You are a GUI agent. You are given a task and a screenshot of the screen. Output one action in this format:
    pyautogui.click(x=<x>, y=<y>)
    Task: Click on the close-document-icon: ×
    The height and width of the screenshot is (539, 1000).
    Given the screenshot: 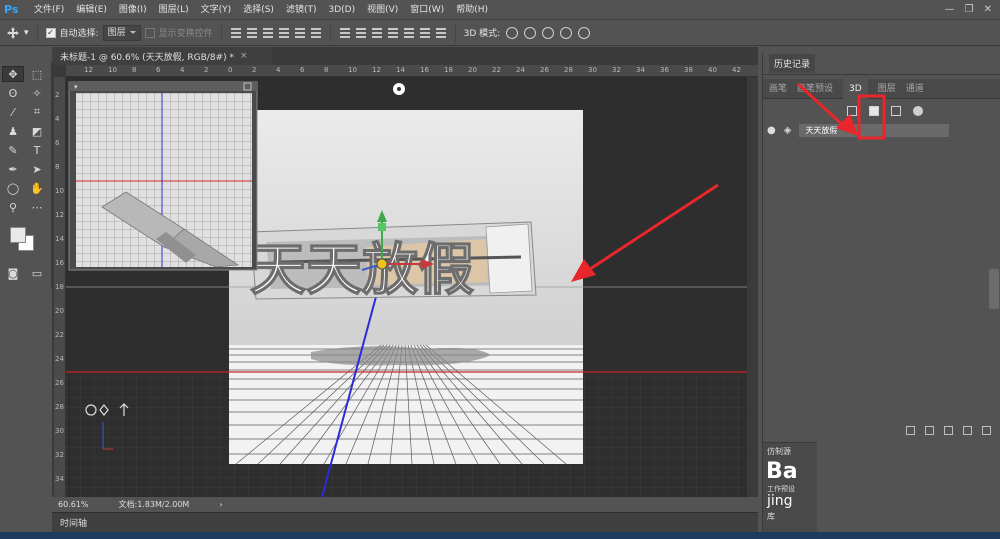 What is the action you would take?
    pyautogui.click(x=244, y=56)
    